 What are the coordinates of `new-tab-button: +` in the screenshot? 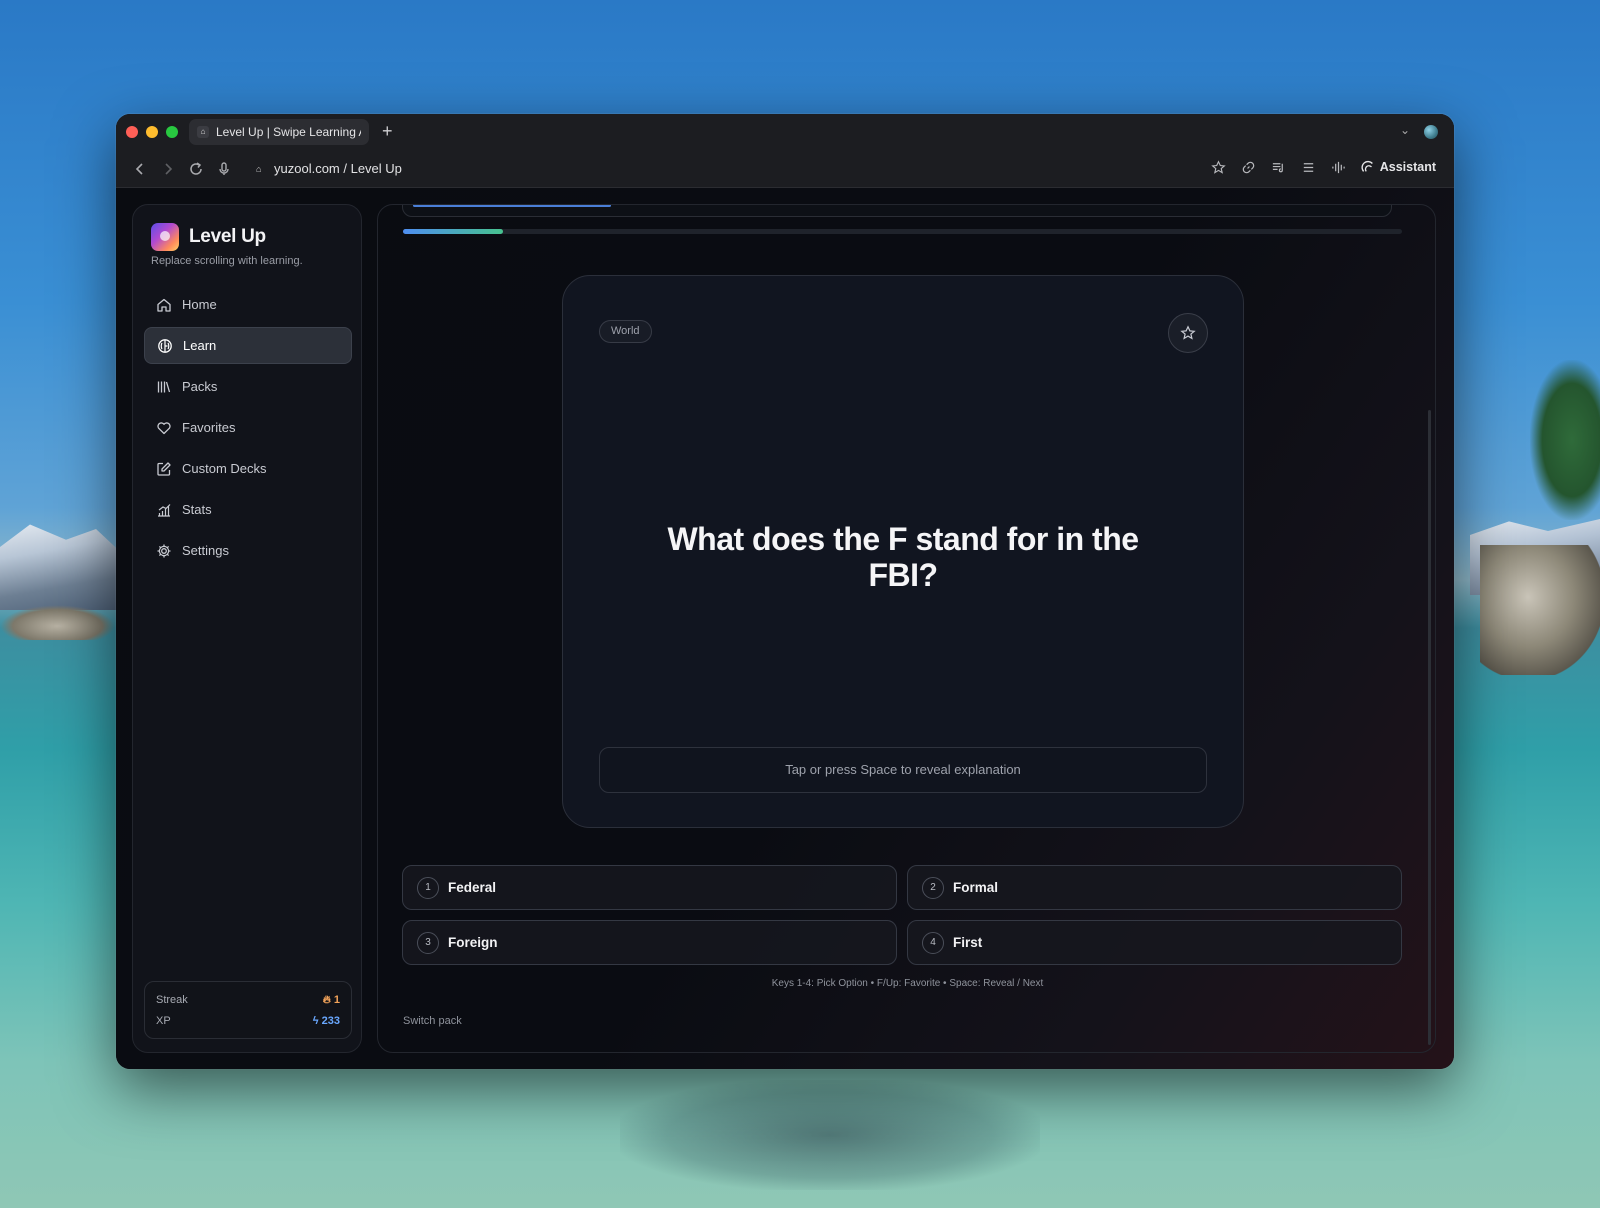 It's located at (387, 131).